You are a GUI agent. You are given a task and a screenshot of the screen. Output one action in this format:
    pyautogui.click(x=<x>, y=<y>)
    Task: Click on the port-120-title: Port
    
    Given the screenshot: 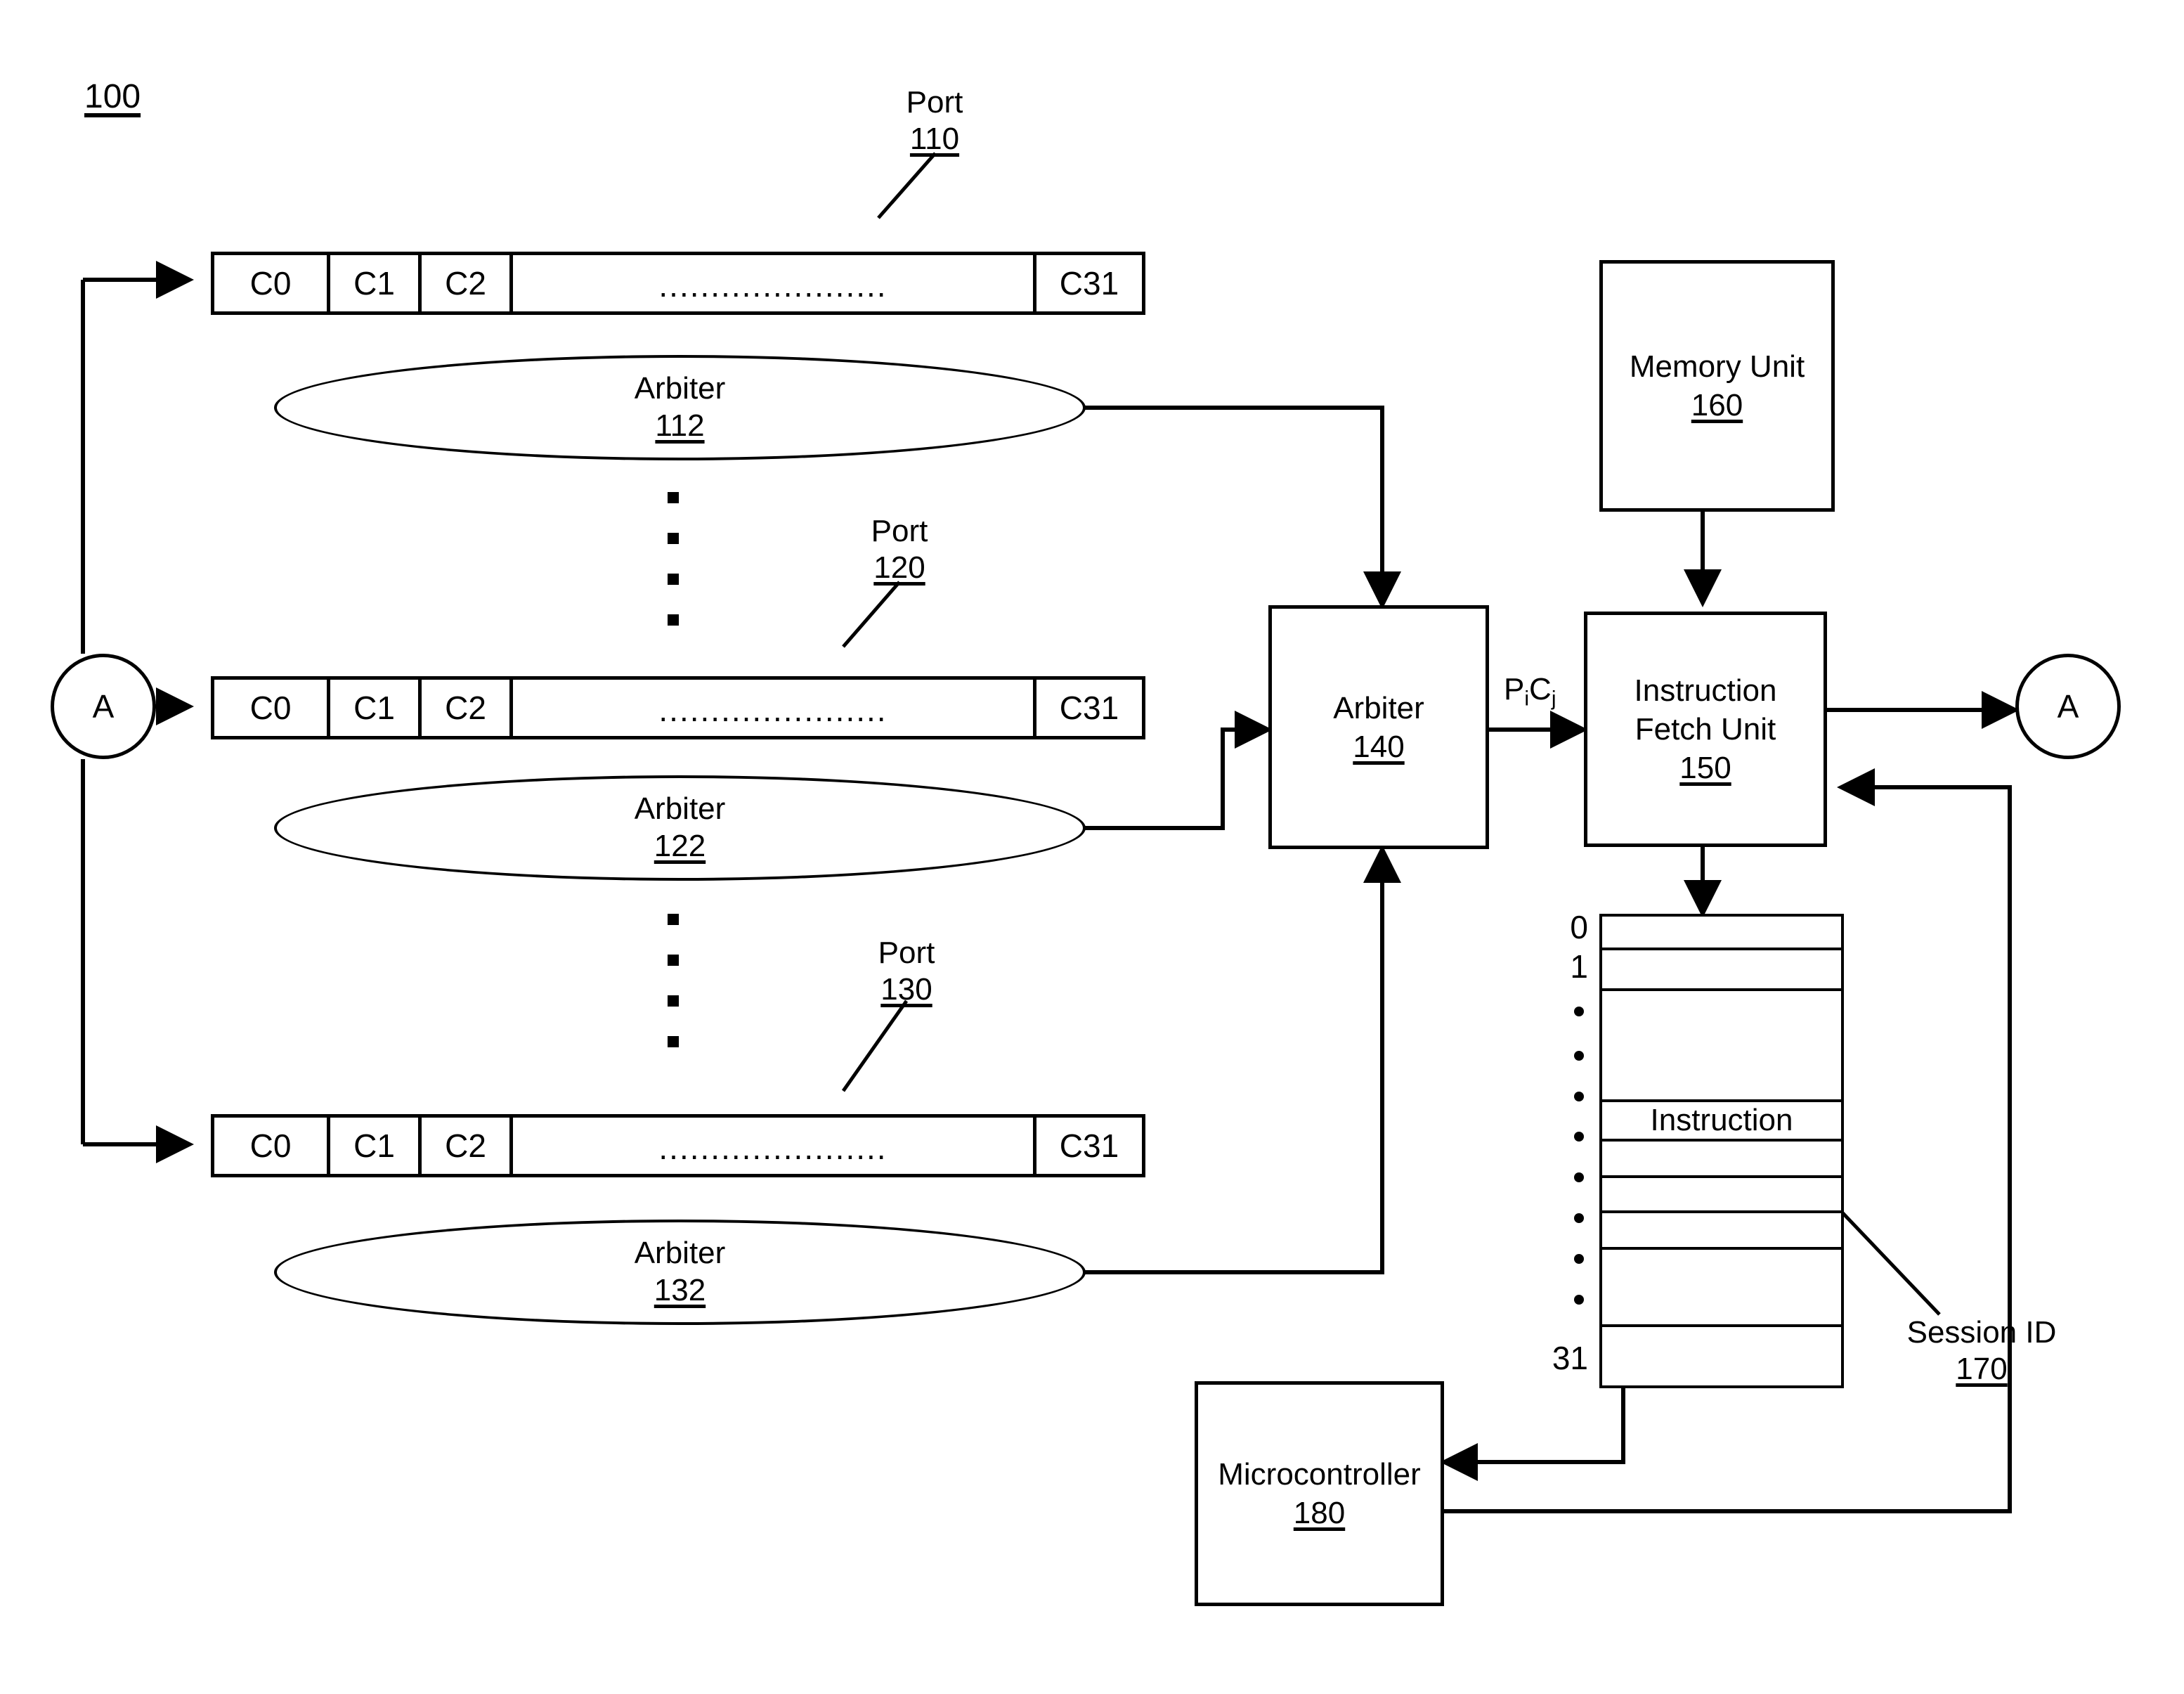 What is the action you would take?
    pyautogui.click(x=900, y=531)
    